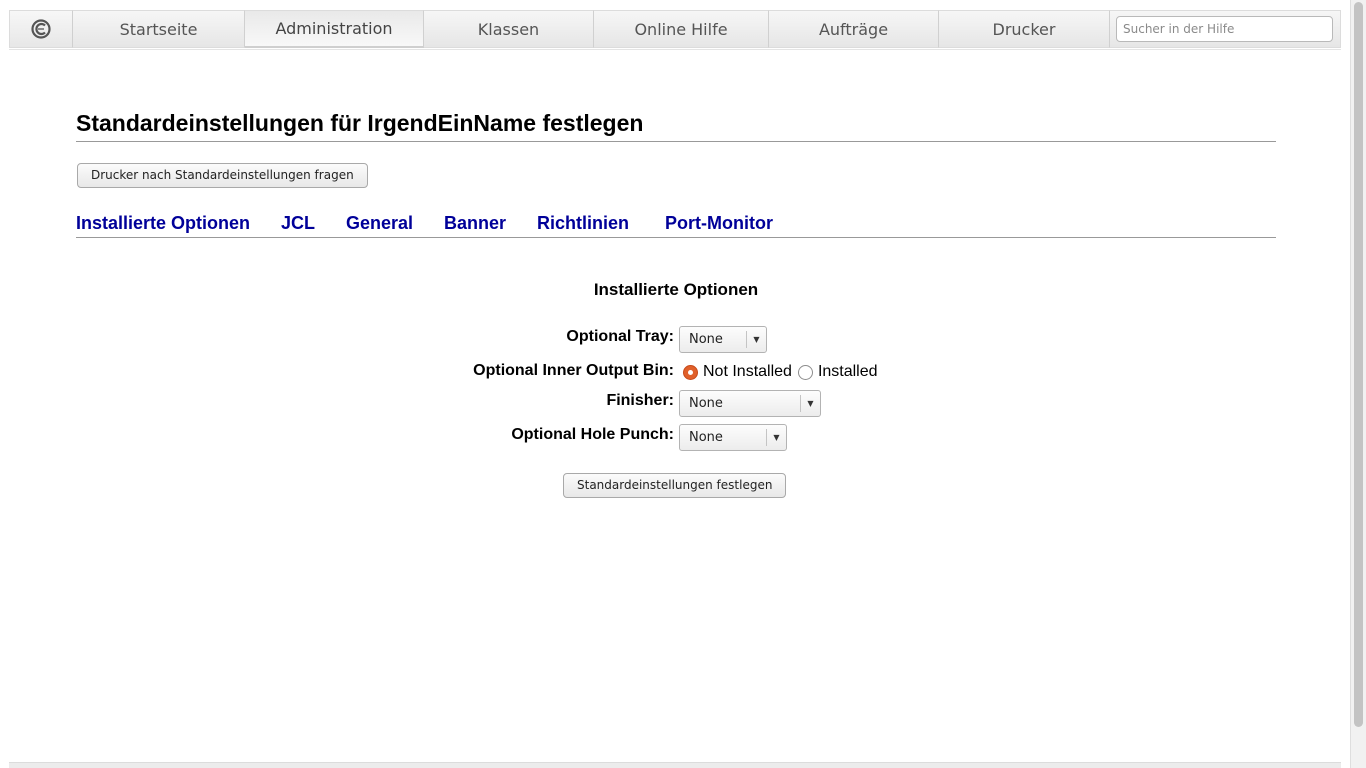 The width and height of the screenshot is (1366, 768). Describe the element at coordinates (747, 372) in the screenshot. I see `radio-not-installed-label: Not Installed` at that location.